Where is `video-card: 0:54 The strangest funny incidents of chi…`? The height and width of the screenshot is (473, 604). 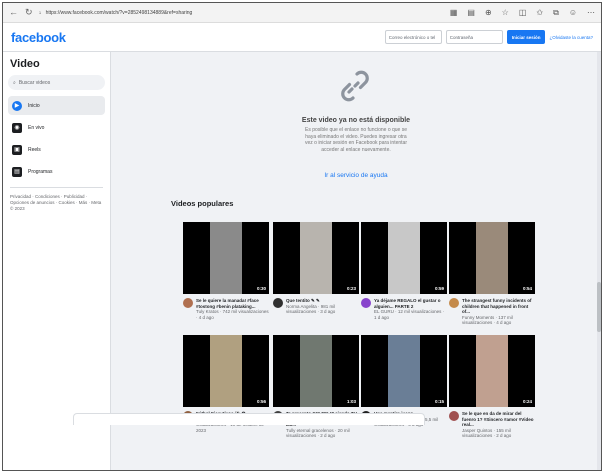 video-card: 0:54 The strangest funny incidents of chi… is located at coordinates (492, 274).